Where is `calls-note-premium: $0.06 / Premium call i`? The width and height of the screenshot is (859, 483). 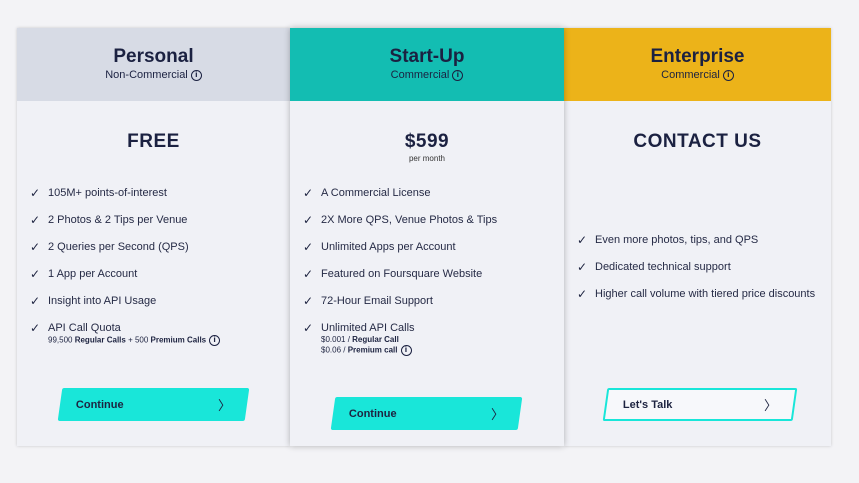 calls-note-premium: $0.06 / Premium call i is located at coordinates (438, 350).